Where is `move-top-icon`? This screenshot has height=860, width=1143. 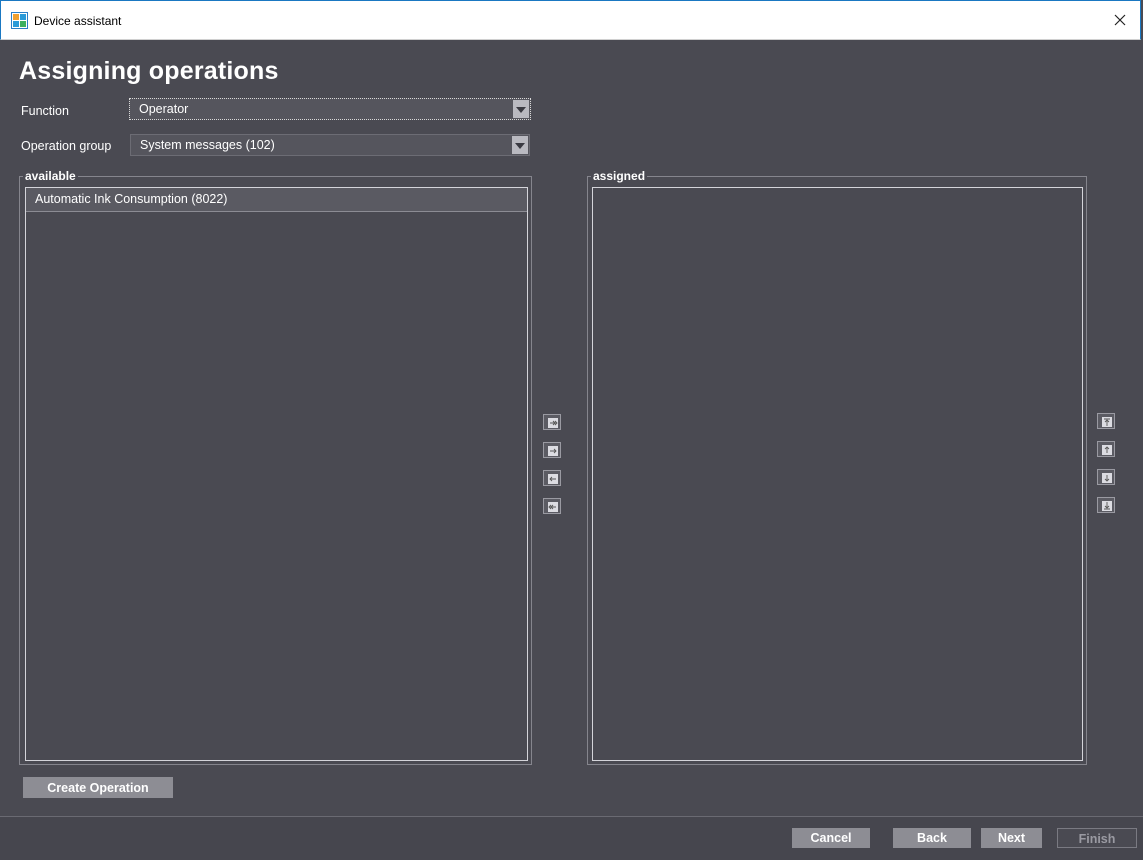
move-top-icon is located at coordinates (1107, 422).